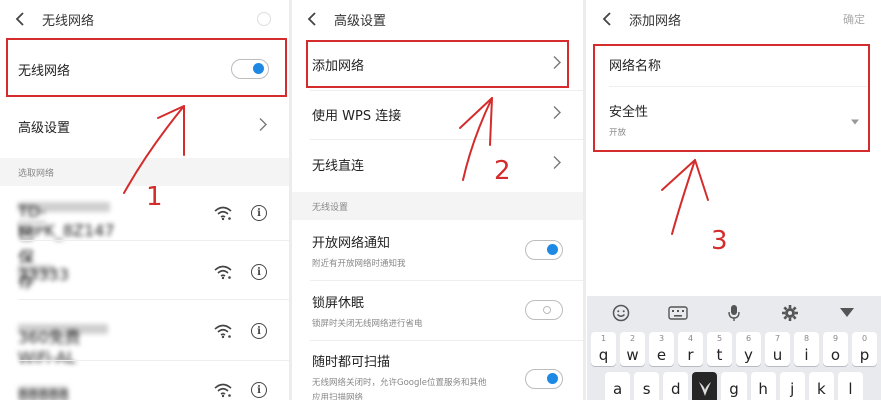  What do you see at coordinates (437, 164) in the screenshot?
I see `wifi-direct-row: 无线直连` at bounding box center [437, 164].